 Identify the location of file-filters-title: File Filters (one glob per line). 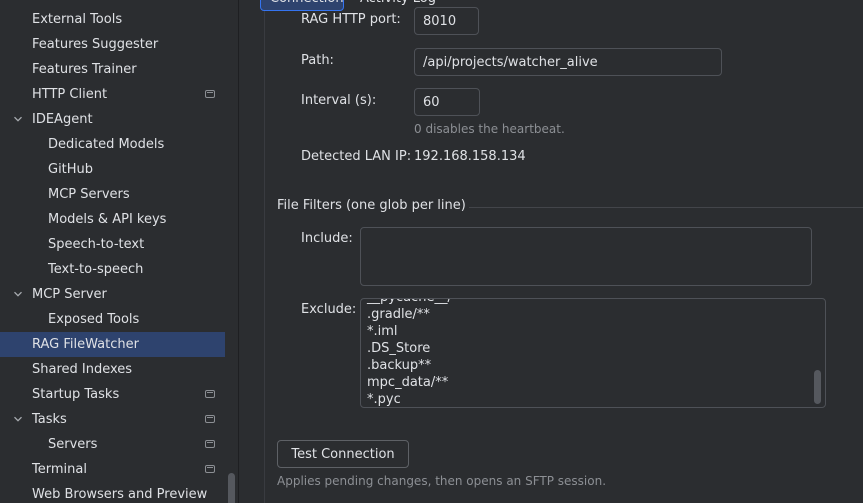
(371, 205).